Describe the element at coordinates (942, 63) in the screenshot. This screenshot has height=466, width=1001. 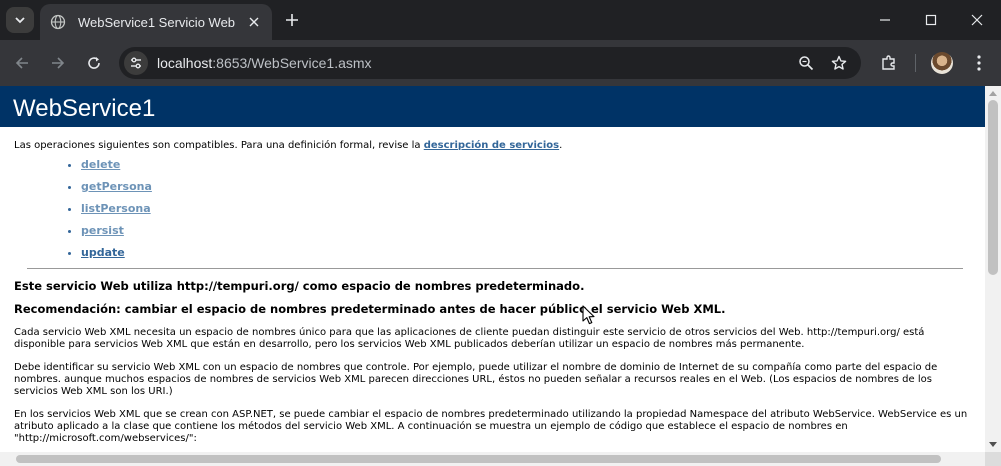
I see `avatar` at that location.